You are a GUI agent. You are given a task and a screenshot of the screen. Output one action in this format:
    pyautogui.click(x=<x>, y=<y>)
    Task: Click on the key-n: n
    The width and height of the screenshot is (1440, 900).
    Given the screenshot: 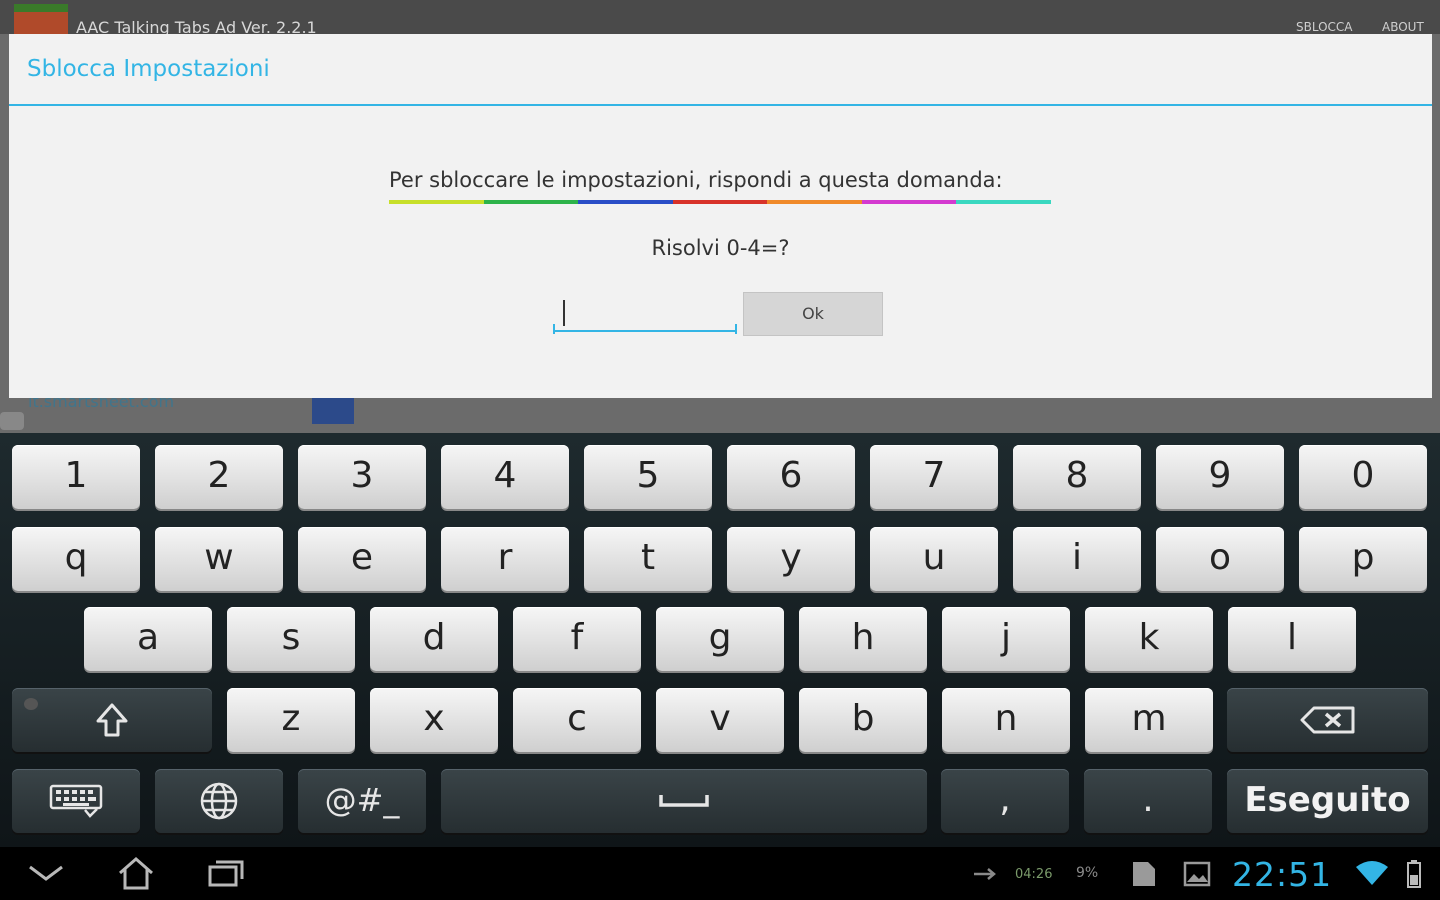 What is the action you would take?
    pyautogui.click(x=1006, y=720)
    